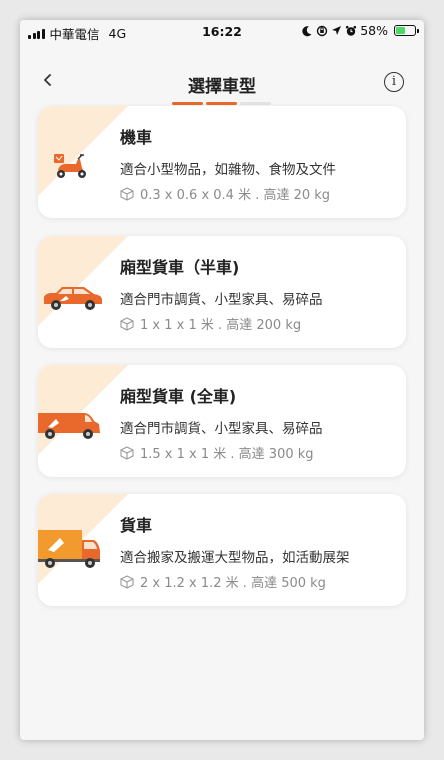 The width and height of the screenshot is (444, 760). What do you see at coordinates (83, 281) in the screenshot?
I see `card-corner-decoration` at bounding box center [83, 281].